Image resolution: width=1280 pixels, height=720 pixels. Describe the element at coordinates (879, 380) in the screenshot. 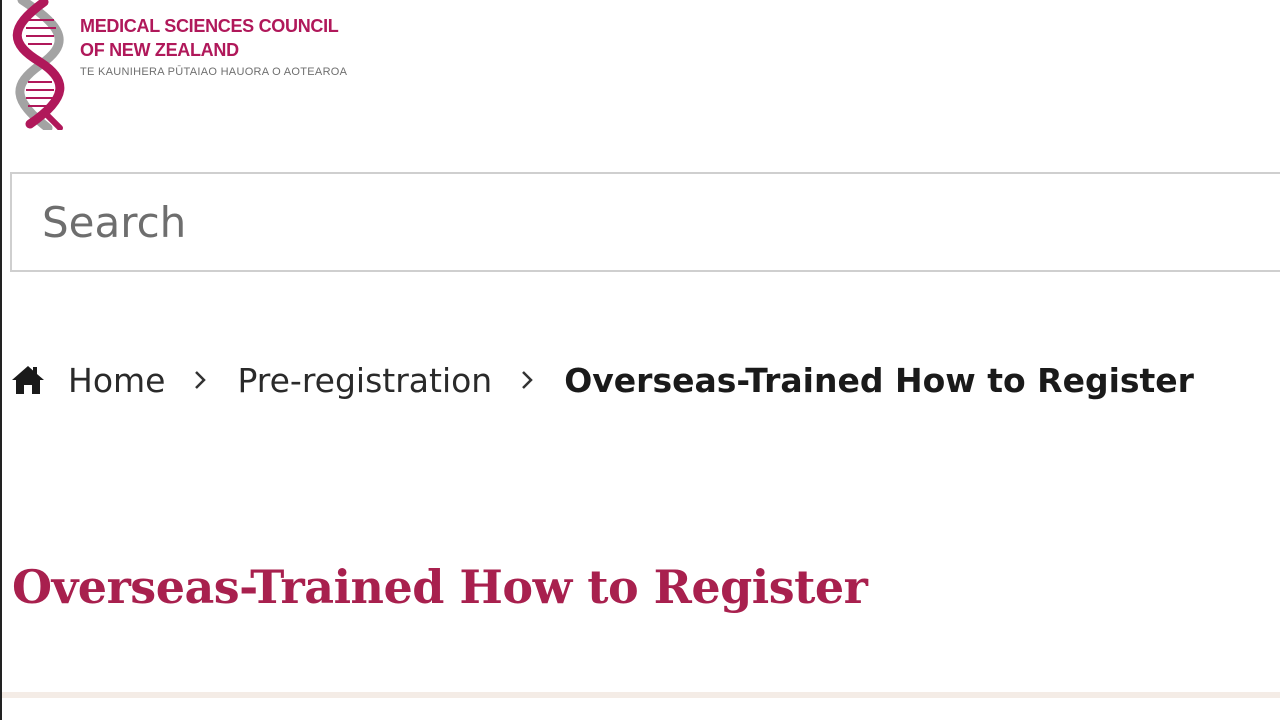

I see `breadcrumb-current: Overseas-Trained How to Register` at that location.